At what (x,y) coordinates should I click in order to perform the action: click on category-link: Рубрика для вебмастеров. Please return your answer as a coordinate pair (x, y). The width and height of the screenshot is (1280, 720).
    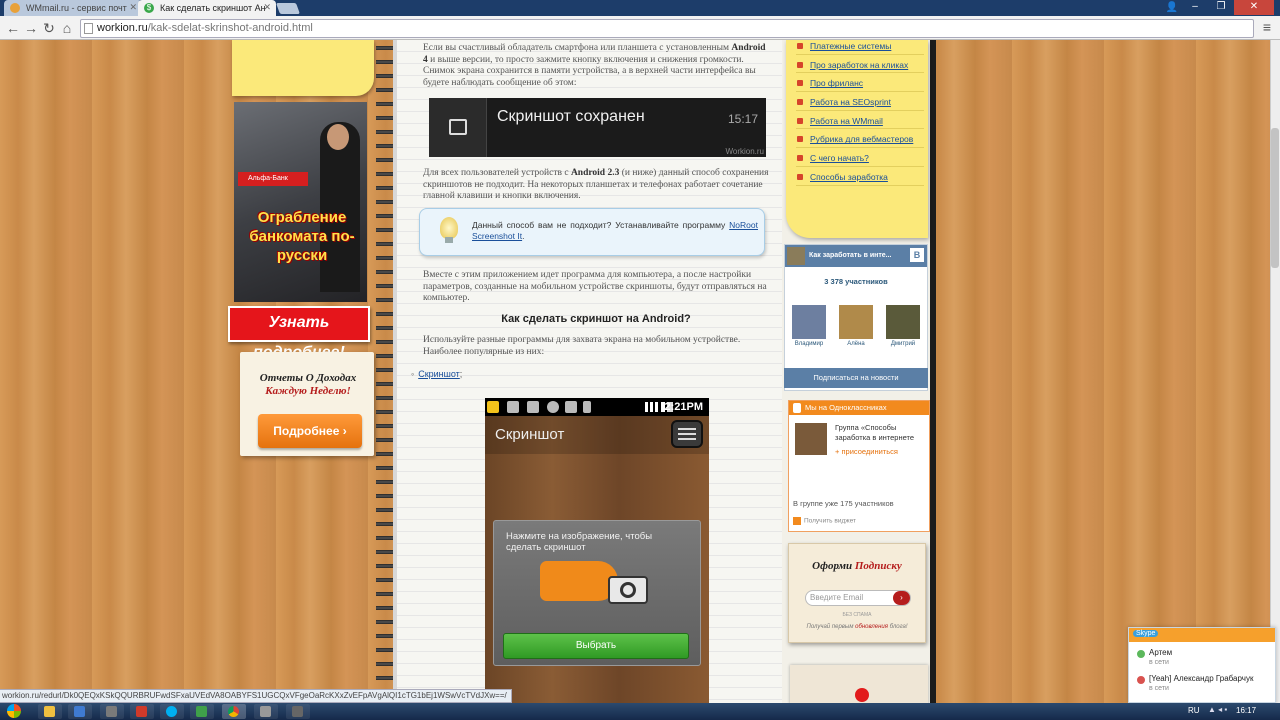
    Looking at the image, I should click on (861, 139).